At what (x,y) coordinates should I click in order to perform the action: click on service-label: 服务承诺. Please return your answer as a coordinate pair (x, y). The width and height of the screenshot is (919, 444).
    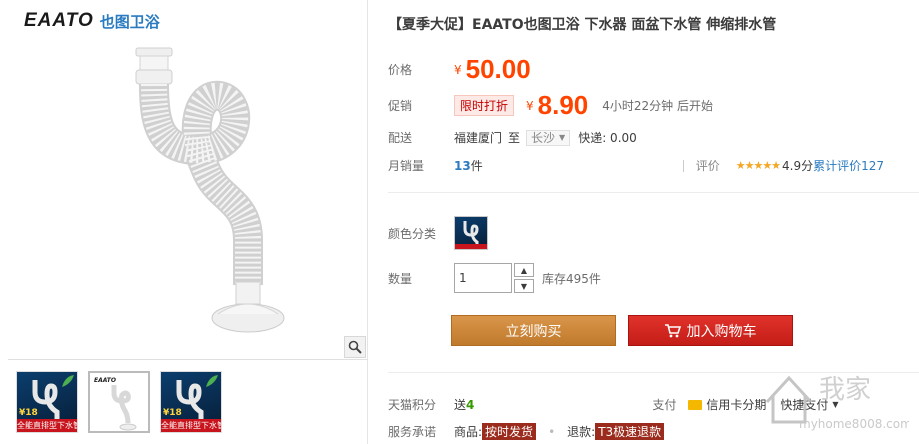
    Looking at the image, I should click on (412, 432).